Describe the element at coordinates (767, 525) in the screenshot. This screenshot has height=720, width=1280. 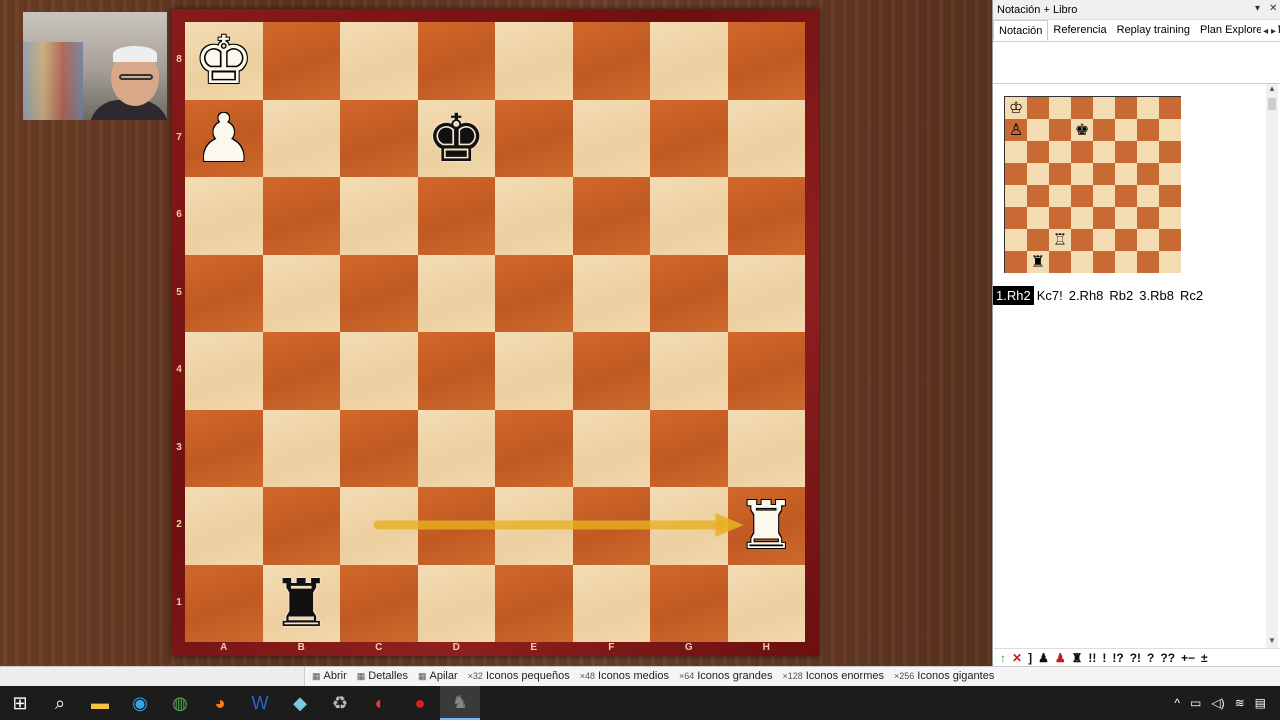
I see `white-rook: ♜` at that location.